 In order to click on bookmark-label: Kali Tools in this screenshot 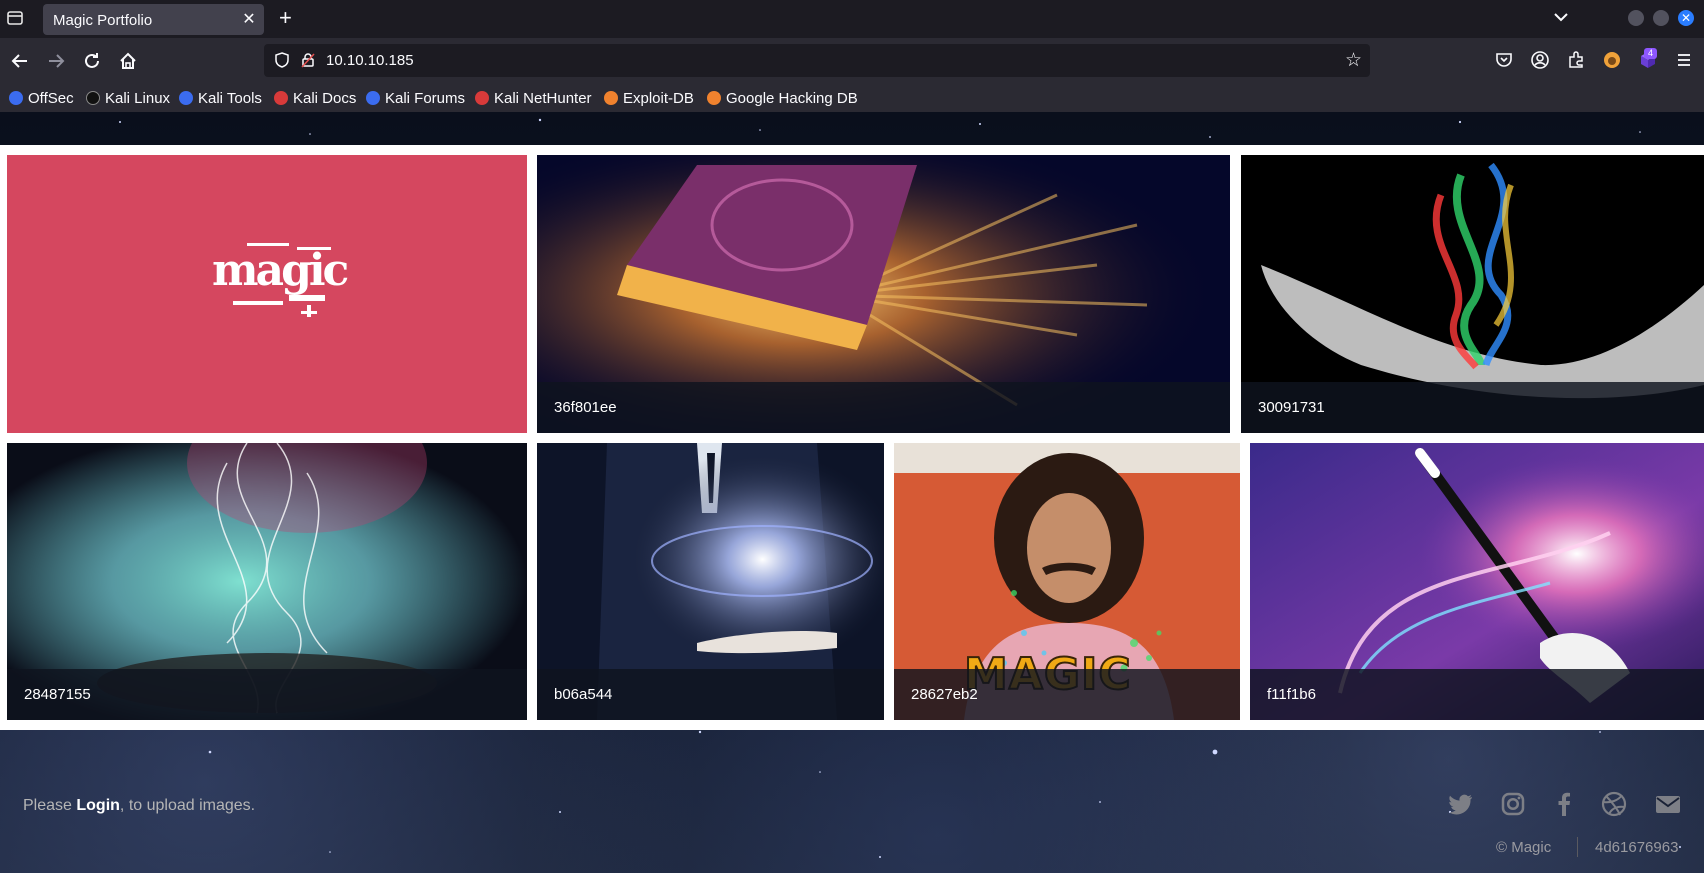, I will do `click(230, 98)`.